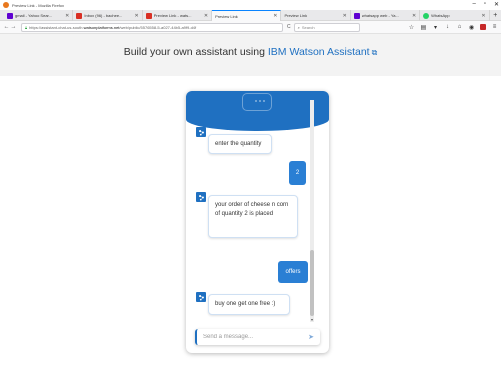  Describe the element at coordinates (435, 27) in the screenshot. I see `pocket-icon: ▾` at that location.